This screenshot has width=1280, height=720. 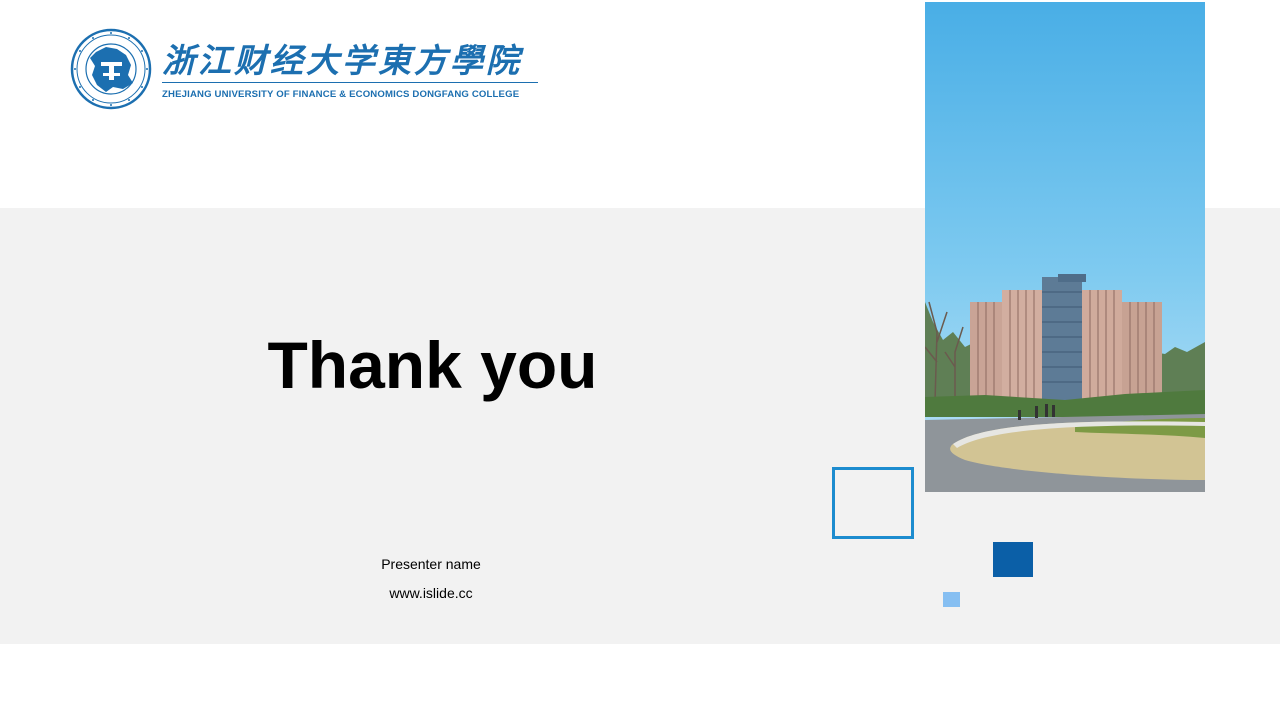 What do you see at coordinates (111, 69) in the screenshot?
I see `university-seal-icon` at bounding box center [111, 69].